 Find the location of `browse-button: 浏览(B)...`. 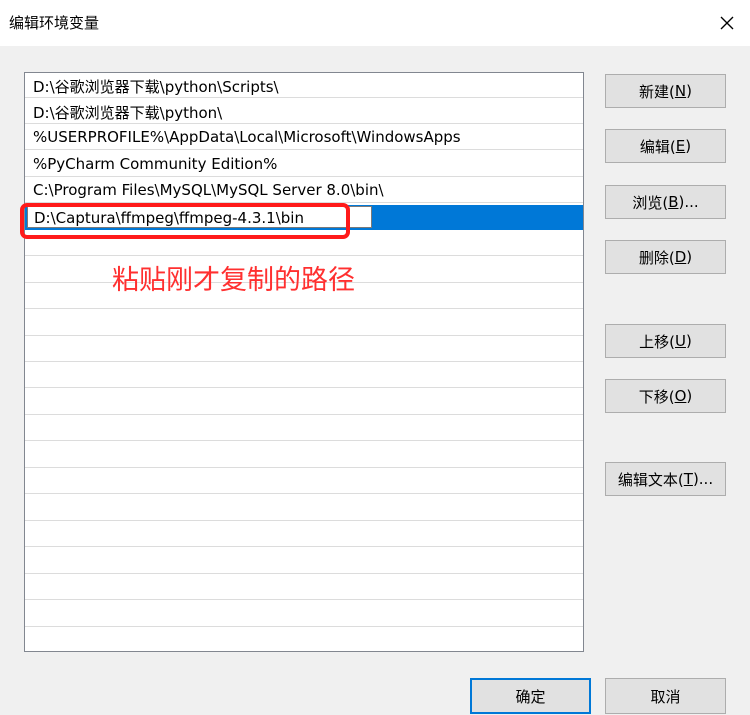

browse-button: 浏览(B)... is located at coordinates (665, 202).